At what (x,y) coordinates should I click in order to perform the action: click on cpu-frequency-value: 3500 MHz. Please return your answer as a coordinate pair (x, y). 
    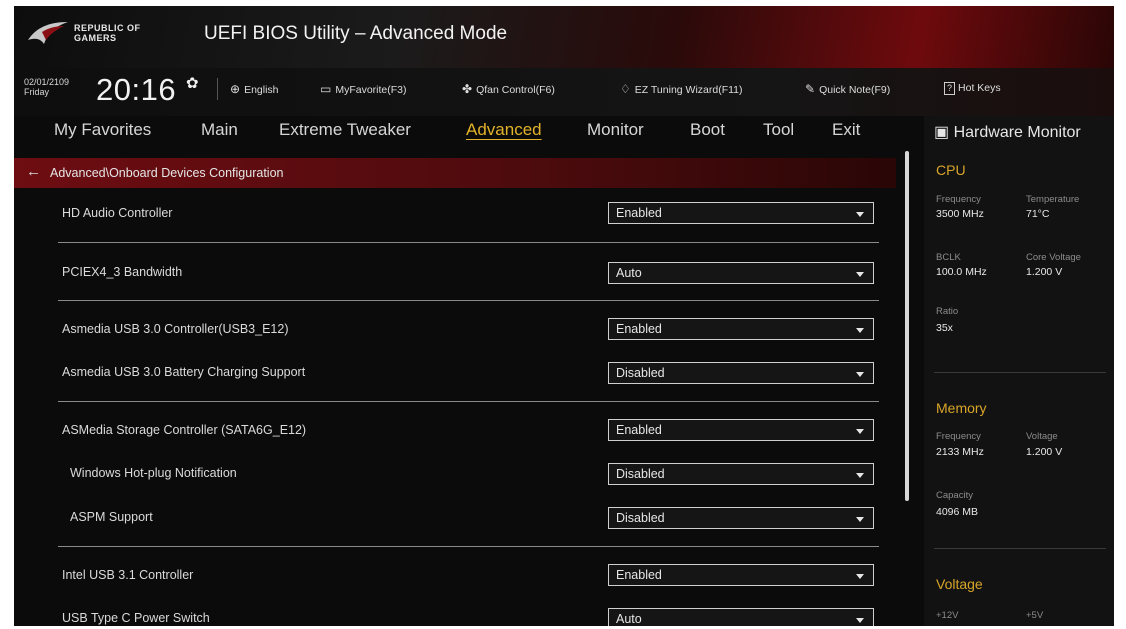
    Looking at the image, I should click on (960, 214).